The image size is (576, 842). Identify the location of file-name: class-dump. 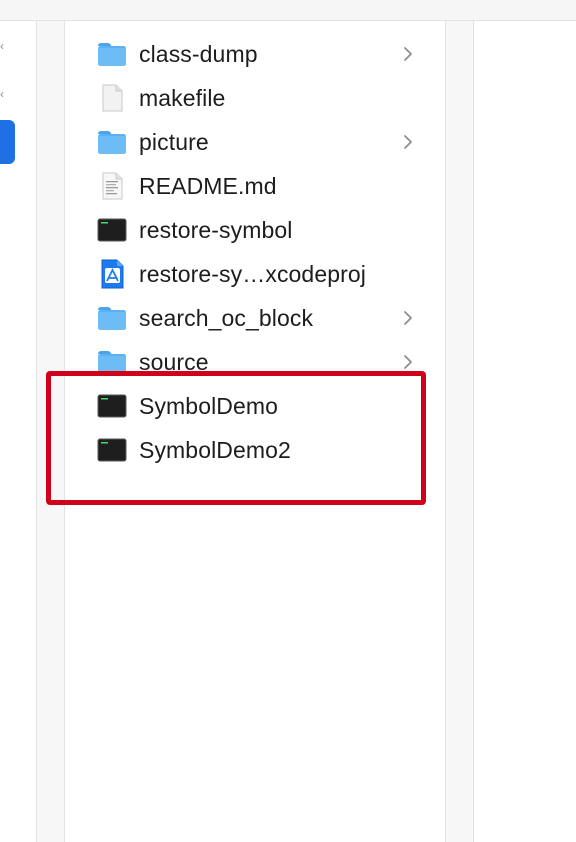
(198, 54).